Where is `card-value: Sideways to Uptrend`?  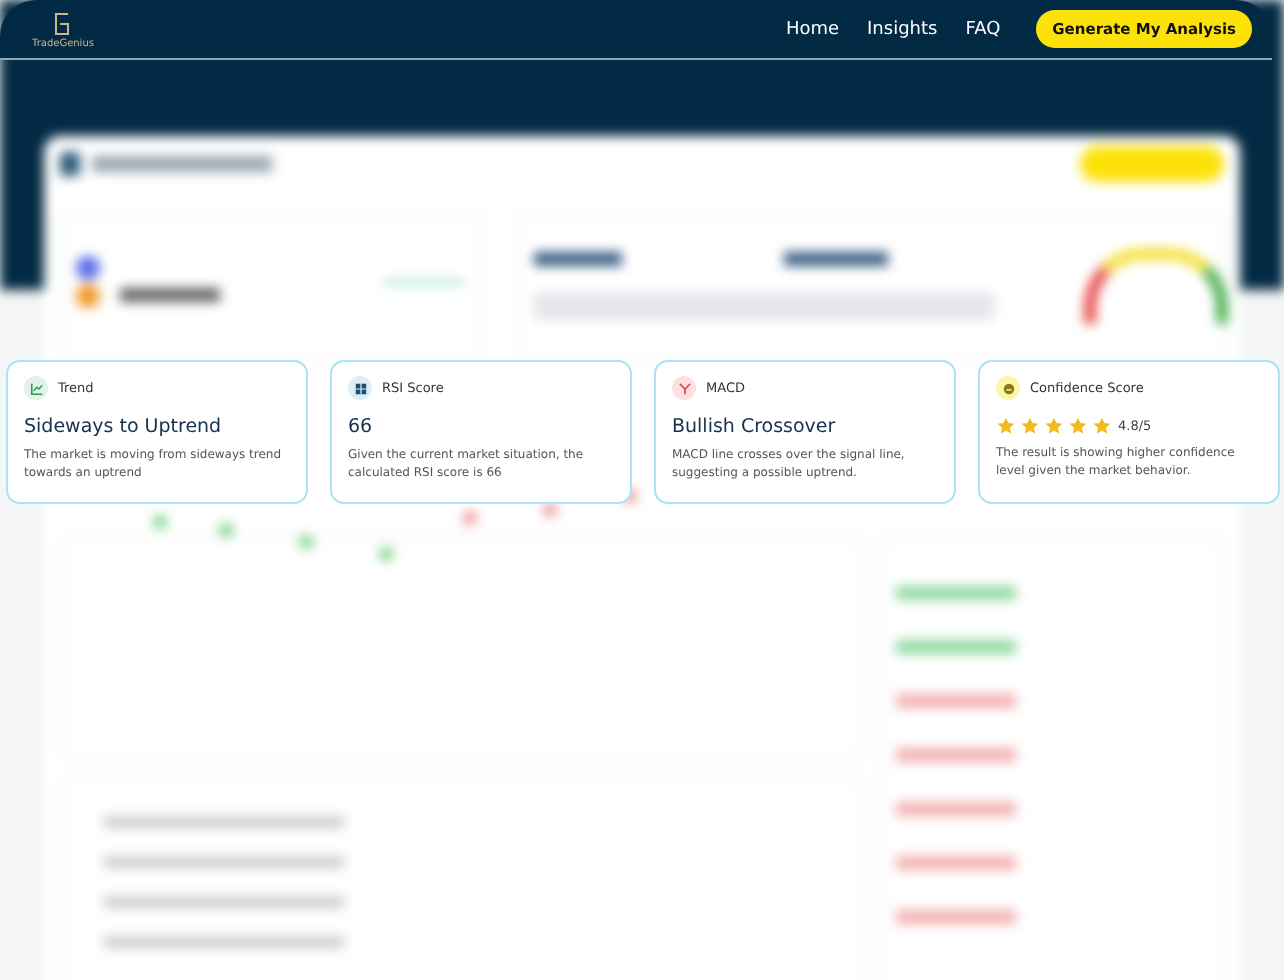 card-value: Sideways to Uptrend is located at coordinates (124, 427).